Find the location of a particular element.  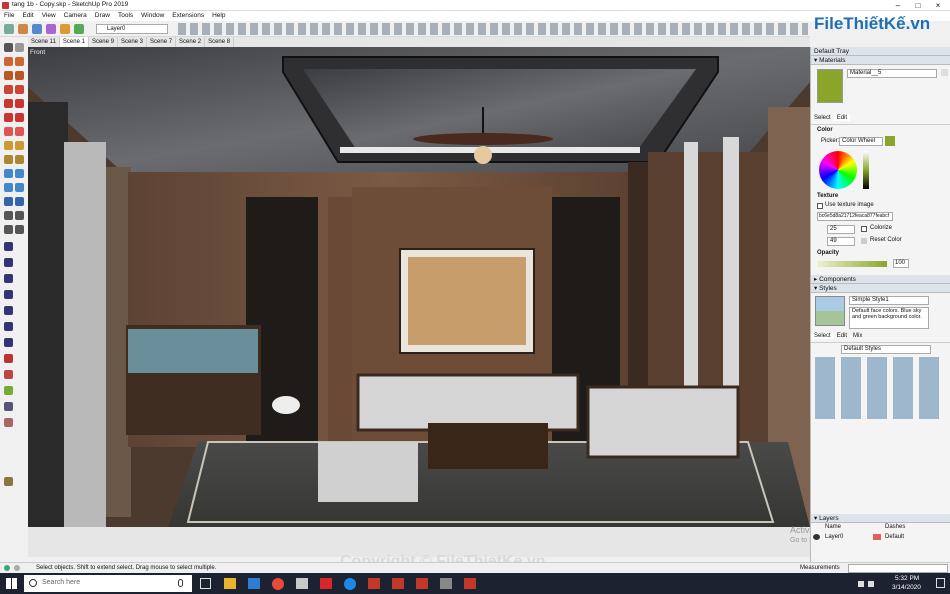

plugin-icon is located at coordinates (8, 374).